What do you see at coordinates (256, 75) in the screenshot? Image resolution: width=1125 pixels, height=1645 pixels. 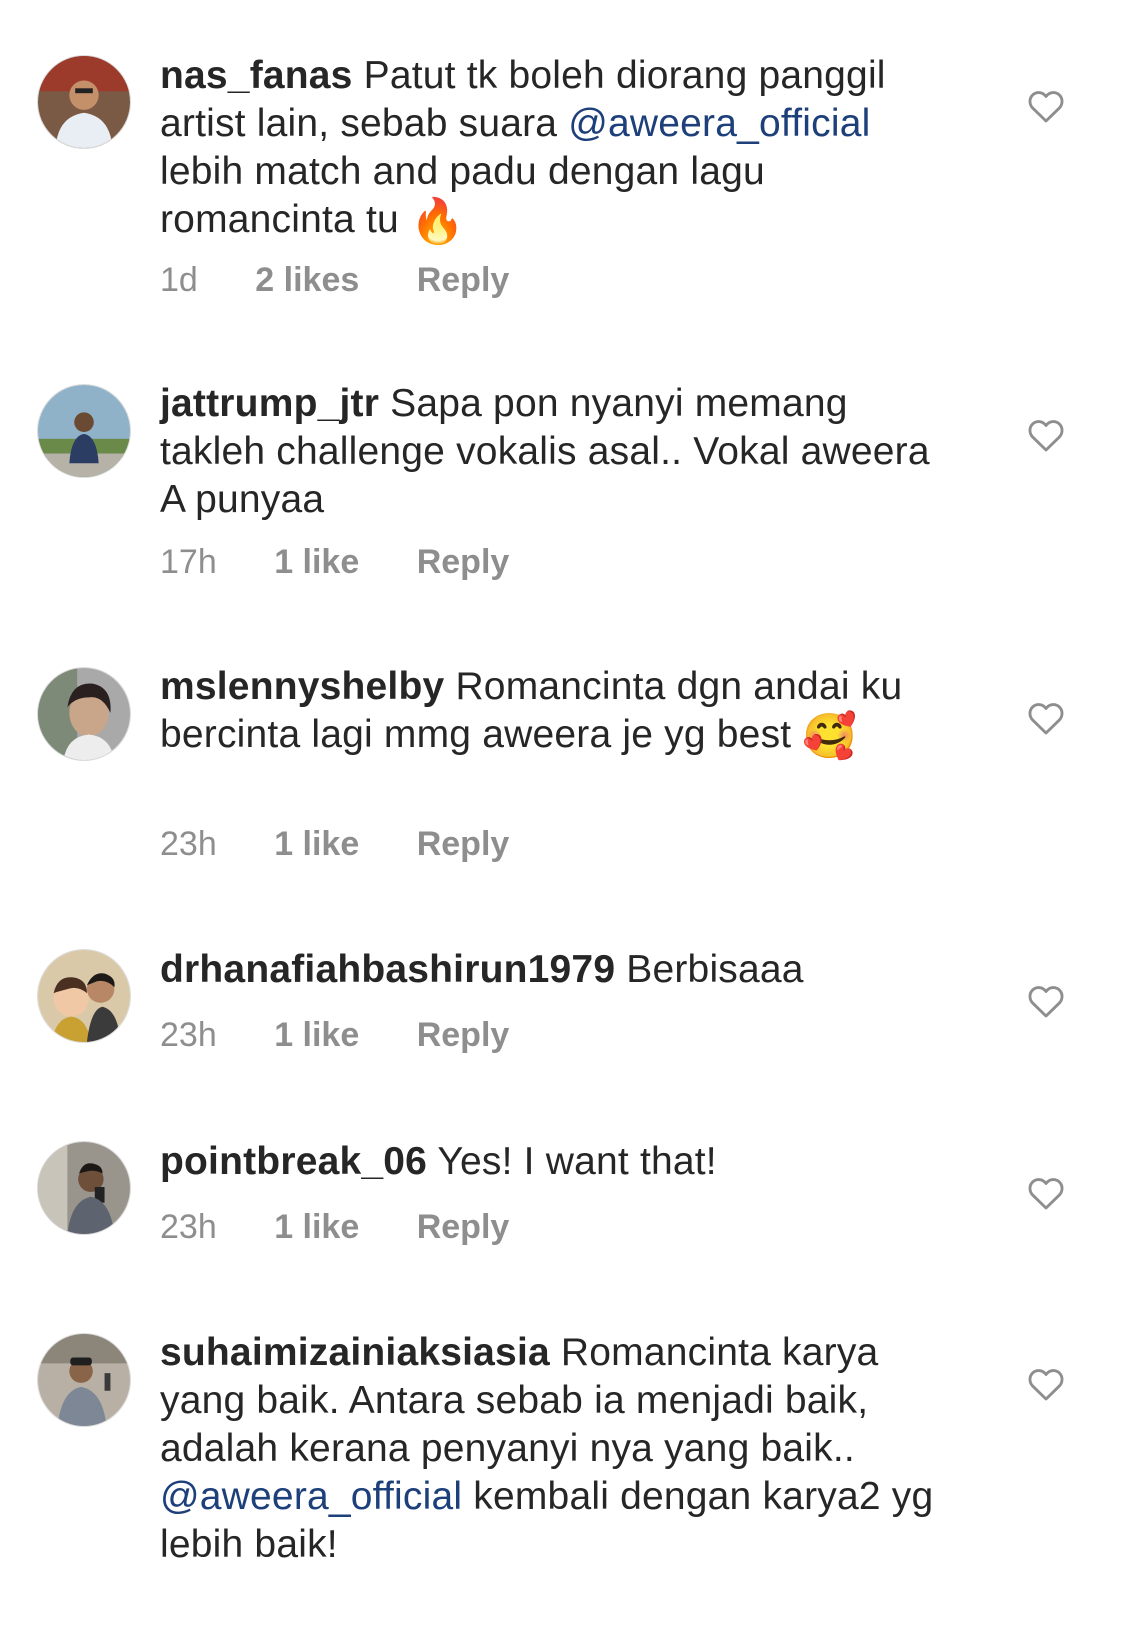 I see `comment-username: nas_fanas` at bounding box center [256, 75].